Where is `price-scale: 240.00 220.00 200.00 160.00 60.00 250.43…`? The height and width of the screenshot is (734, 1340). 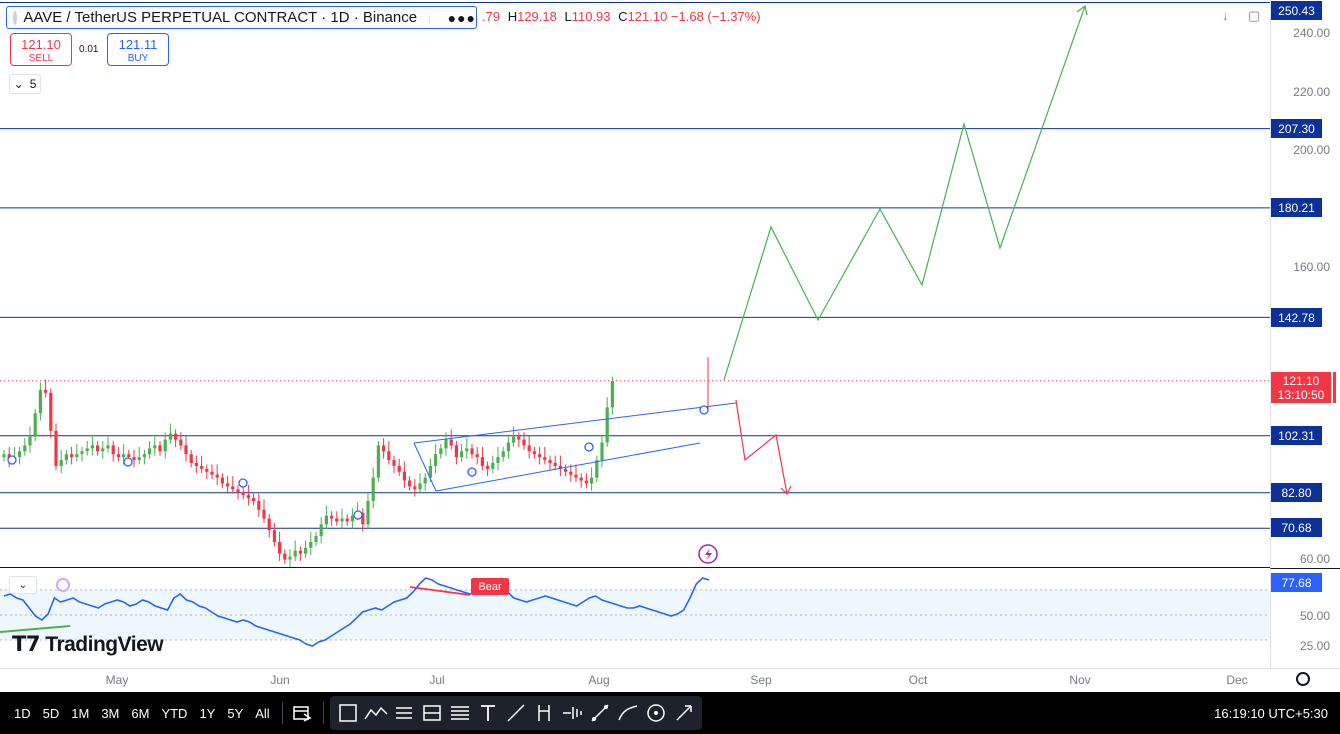
price-scale: 240.00 220.00 200.00 160.00 60.00 250.43… is located at coordinates (1305, 284).